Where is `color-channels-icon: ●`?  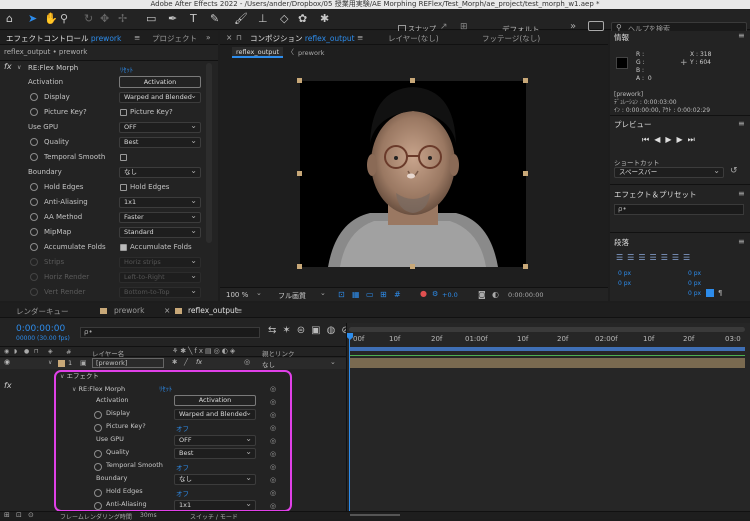
color-channels-icon: ● is located at coordinates (423, 293).